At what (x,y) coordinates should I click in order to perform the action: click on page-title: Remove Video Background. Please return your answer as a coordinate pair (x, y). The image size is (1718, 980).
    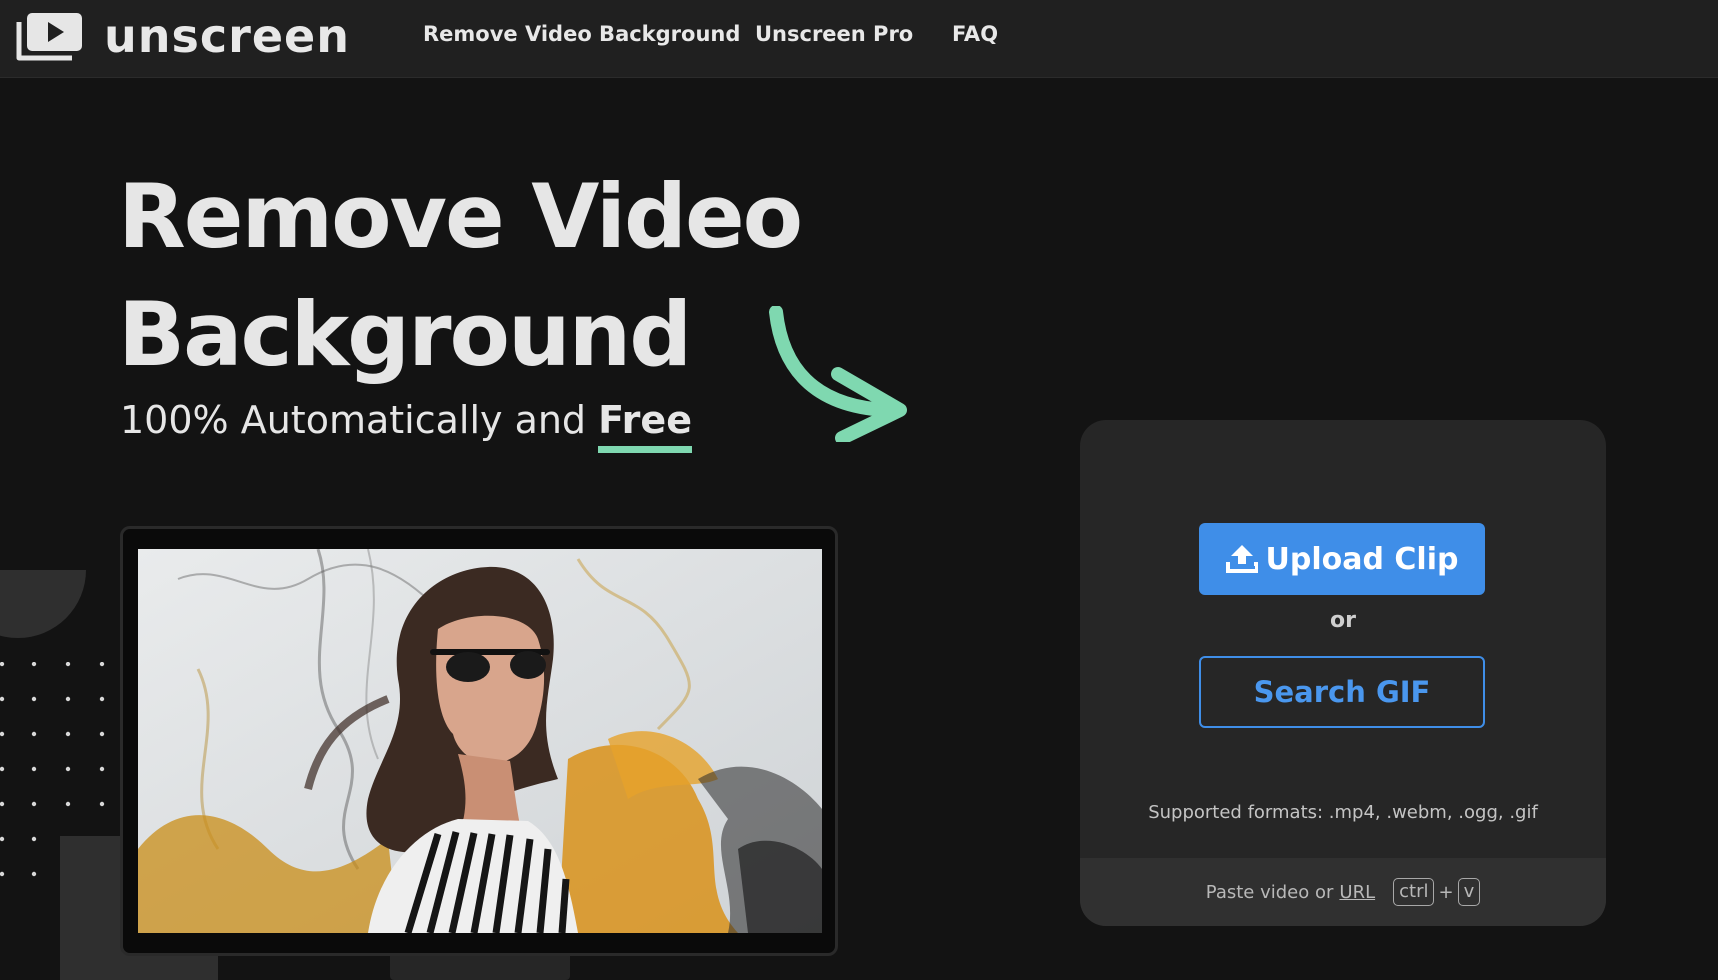
    Looking at the image, I should click on (498, 276).